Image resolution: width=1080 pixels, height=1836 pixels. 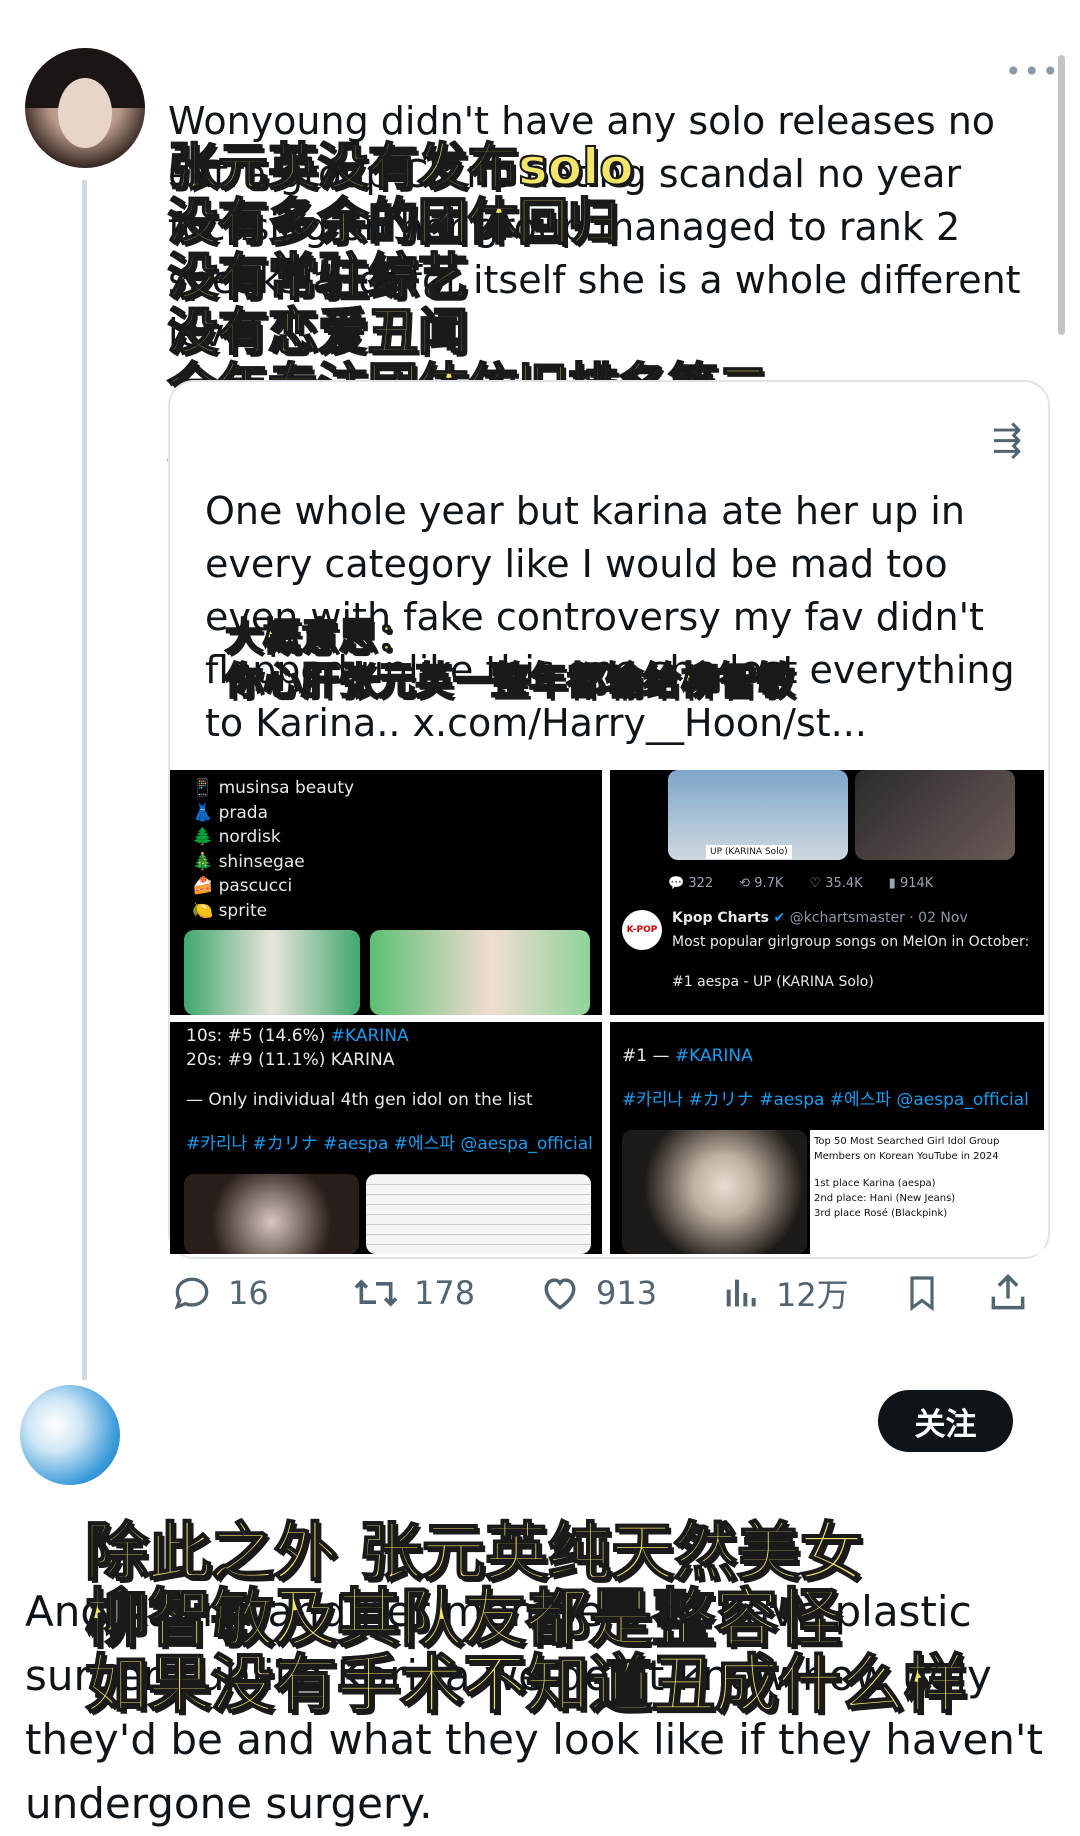 I want to click on stat-line: 10s: #5 (14.6%) #KARINA, so click(x=297, y=1036).